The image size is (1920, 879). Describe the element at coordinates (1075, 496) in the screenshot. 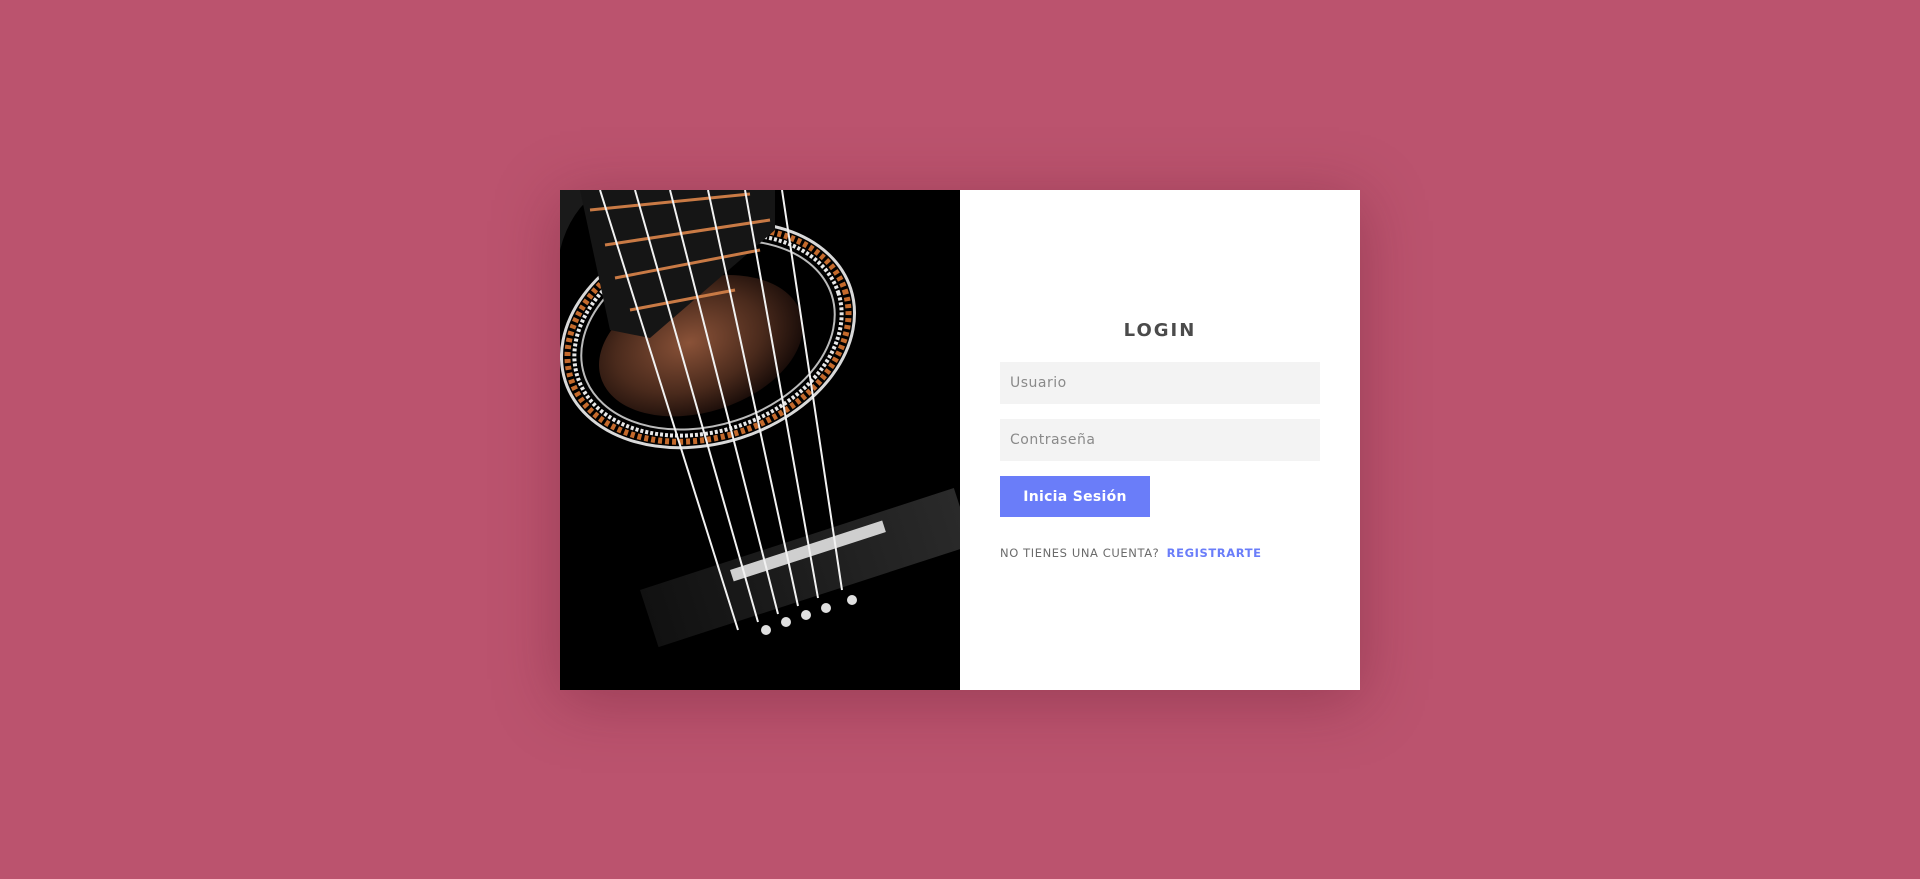

I see `login-button: Inicia Sesión` at that location.